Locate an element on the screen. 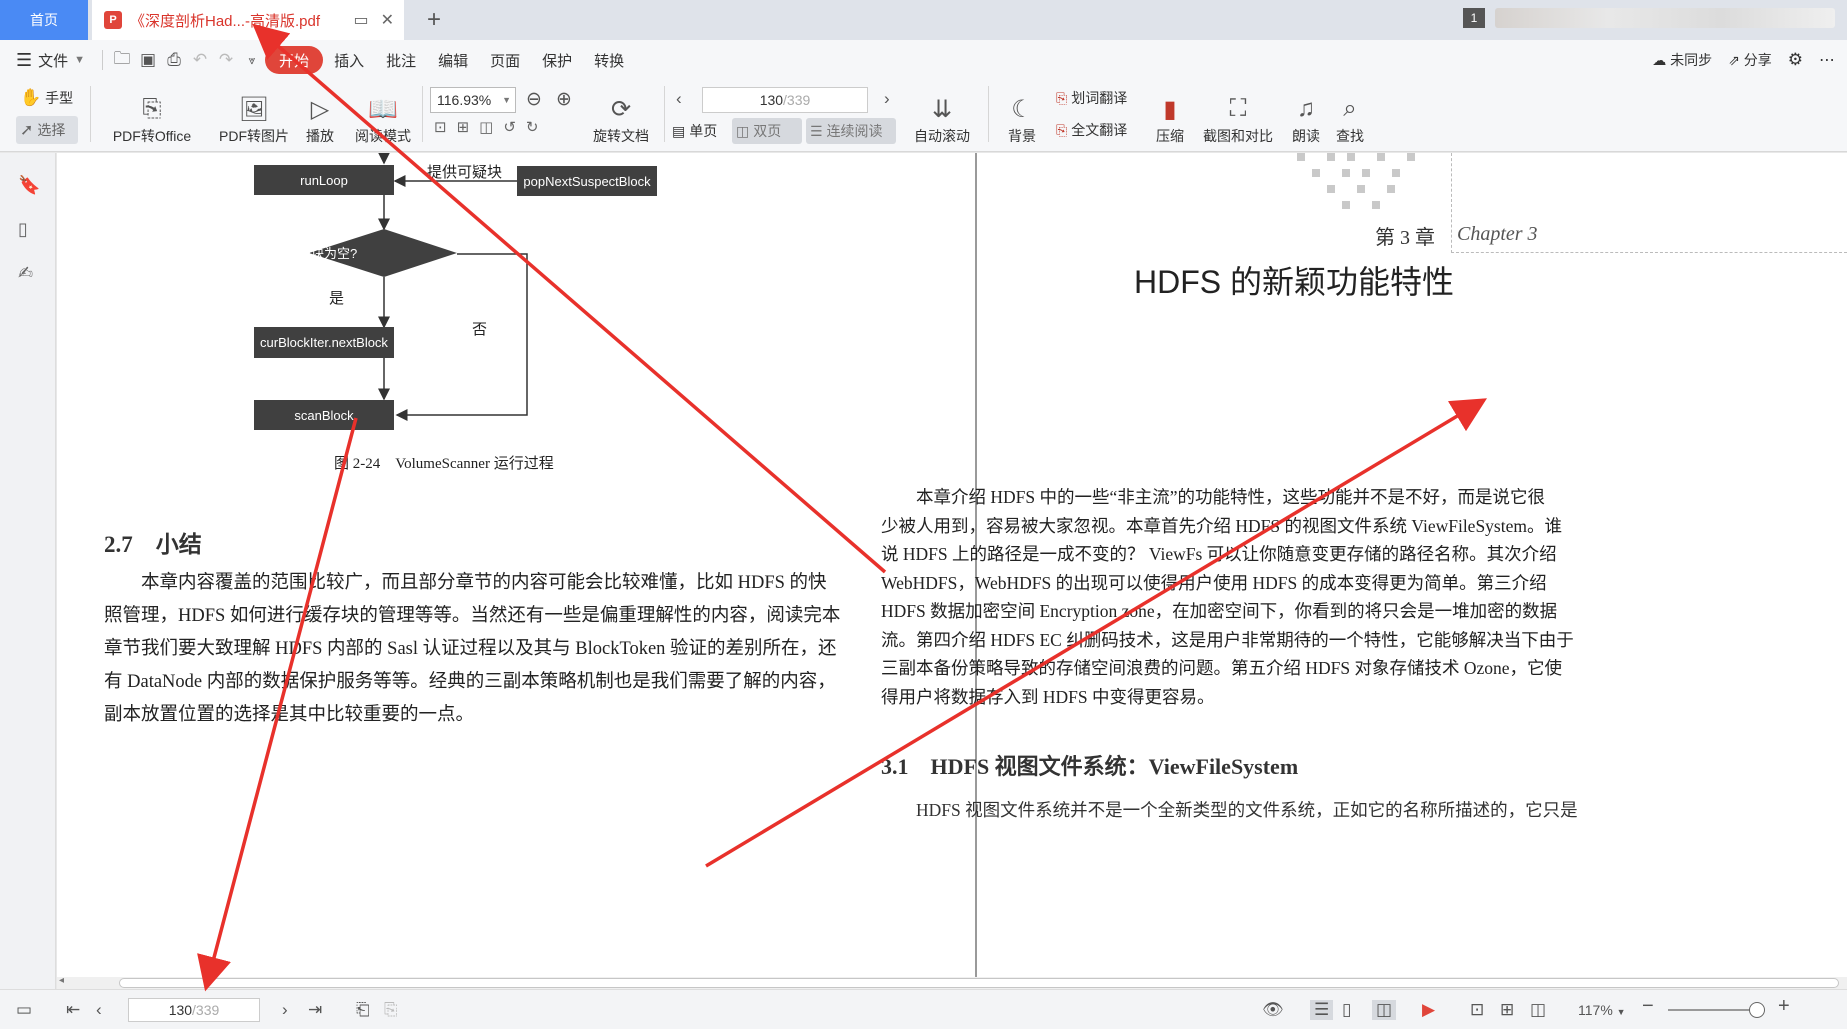 The width and height of the screenshot is (1847, 1029). find-button: ⌕ 查找 is located at coordinates (1350, 115).